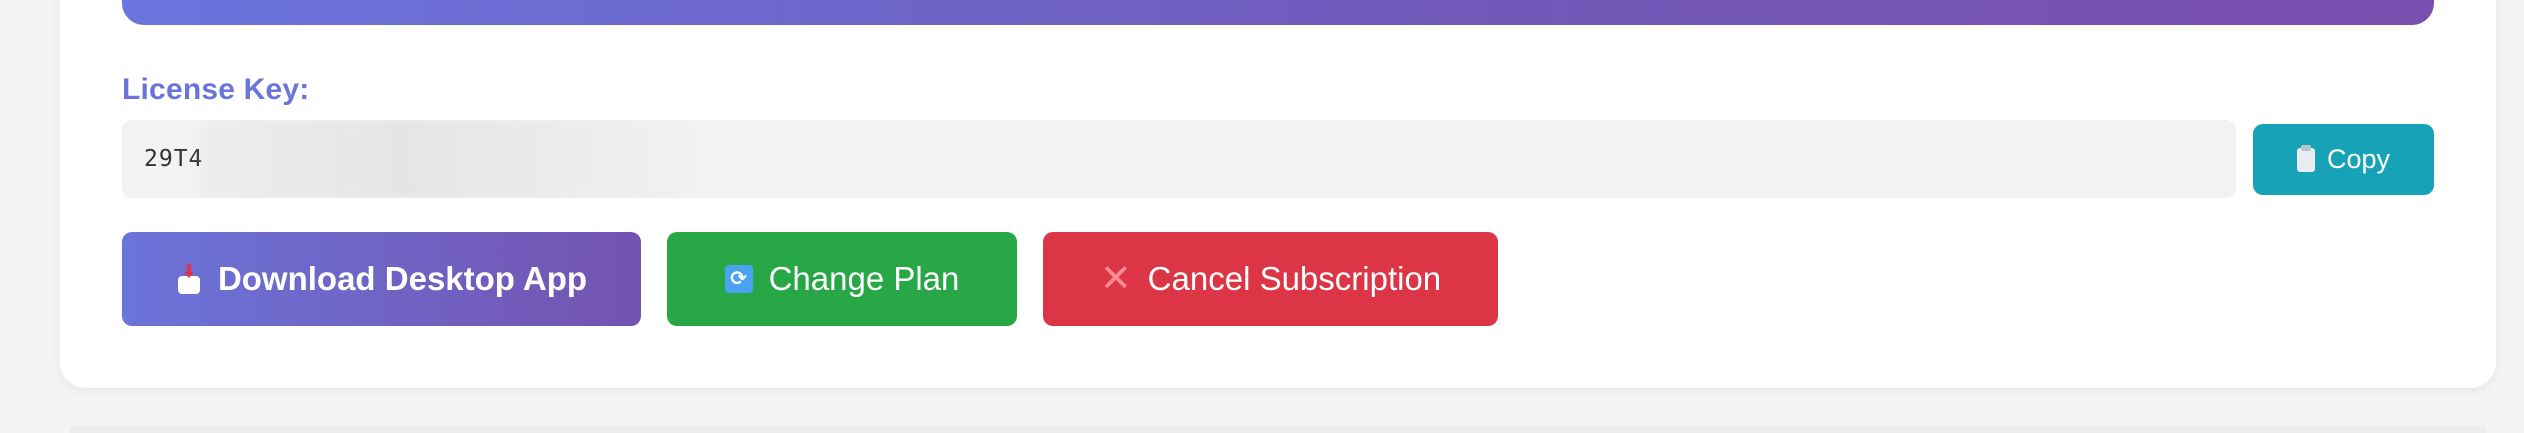 The width and height of the screenshot is (2524, 433). What do you see at coordinates (864, 278) in the screenshot?
I see `change-plan-label: Change Plan` at bounding box center [864, 278].